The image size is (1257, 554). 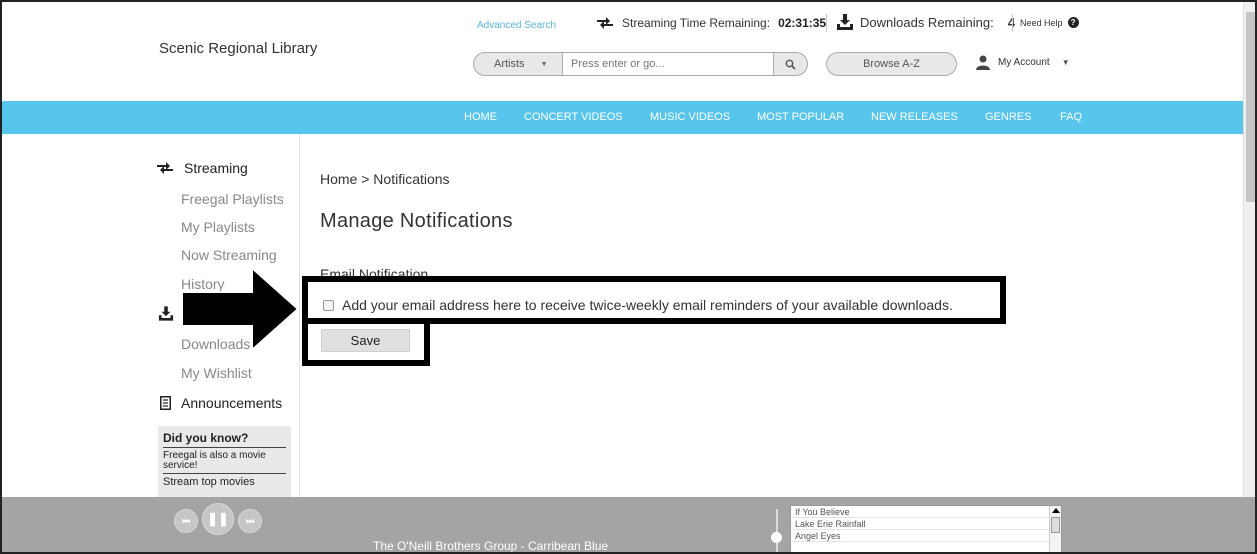 I want to click on my-account-menu: My Account ▼, so click(x=1023, y=62).